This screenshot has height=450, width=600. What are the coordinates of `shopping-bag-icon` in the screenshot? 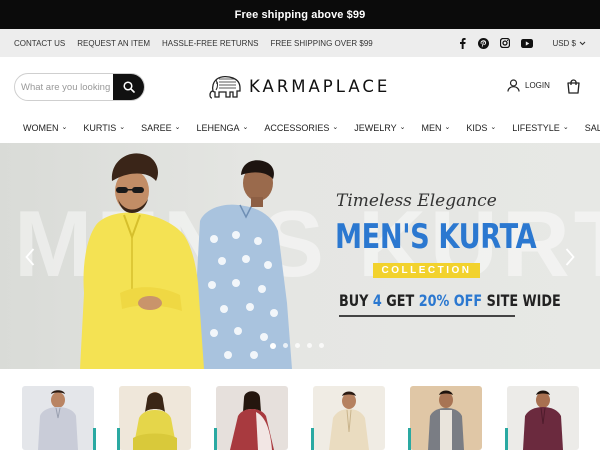 It's located at (573, 86).